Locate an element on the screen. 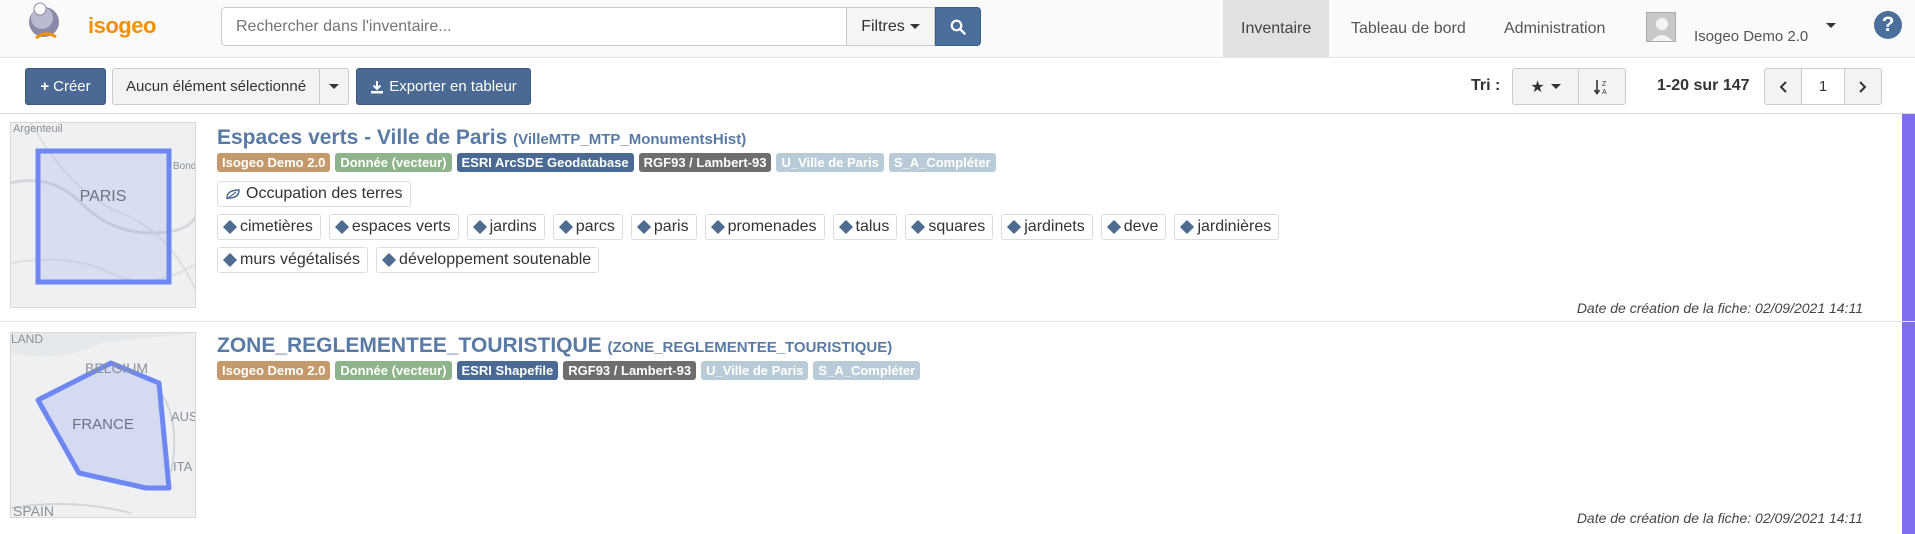 The width and height of the screenshot is (1915, 534). map-preview: LAND BELGIUM FRANCE AUS ITA SPAIN is located at coordinates (103, 425).